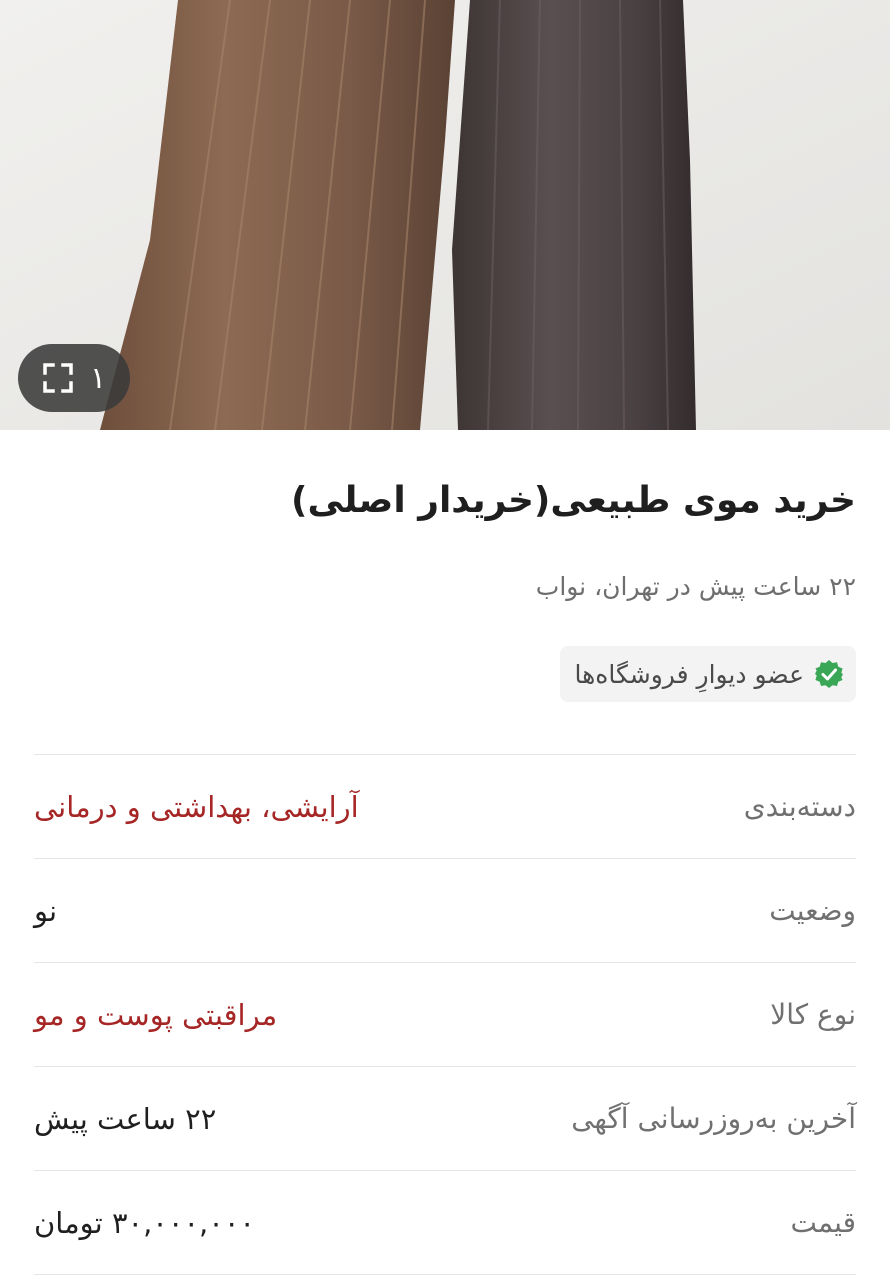 This screenshot has width=890, height=1280. What do you see at coordinates (196, 807) in the screenshot?
I see `category-link: آرایشی، بهداشتی و درمانی` at bounding box center [196, 807].